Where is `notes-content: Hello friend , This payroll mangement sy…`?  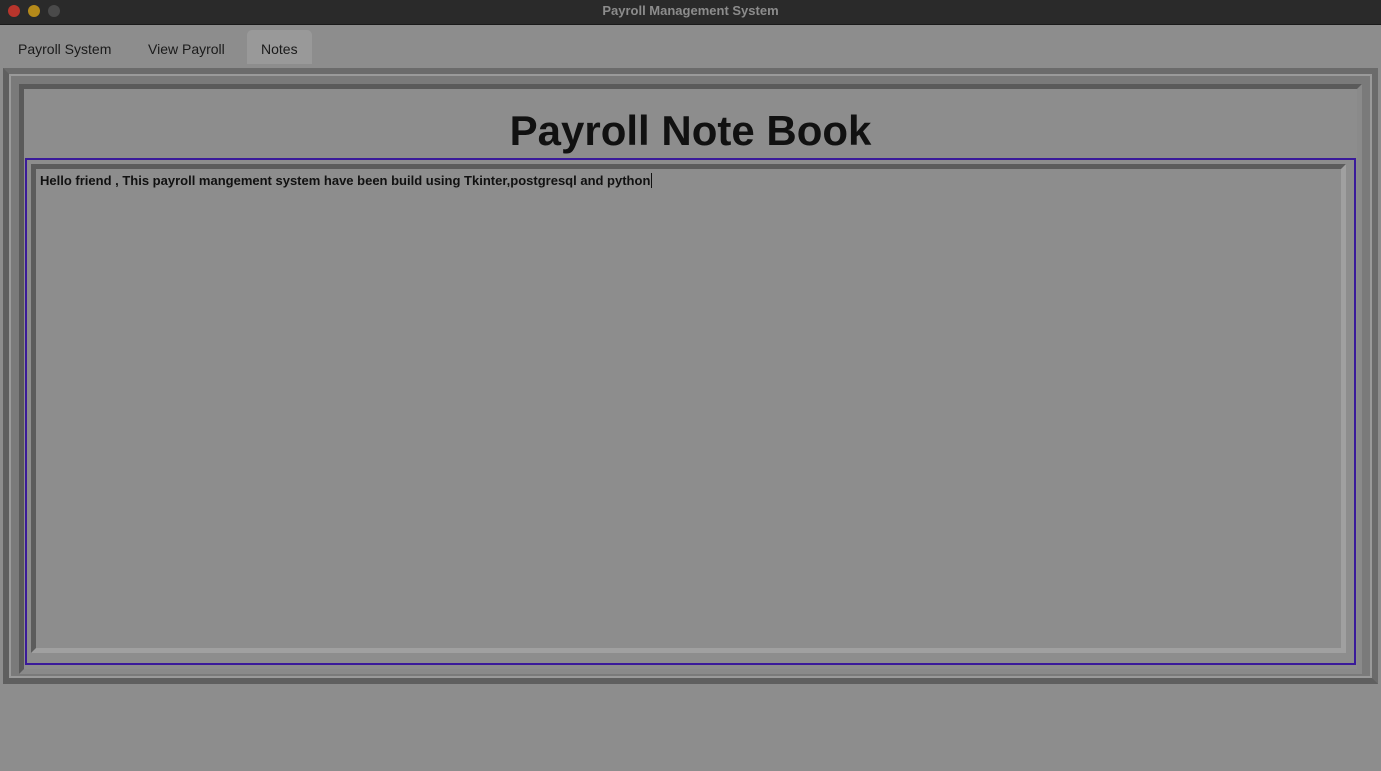
notes-content: Hello friend , This payroll mangement sy… is located at coordinates (346, 180).